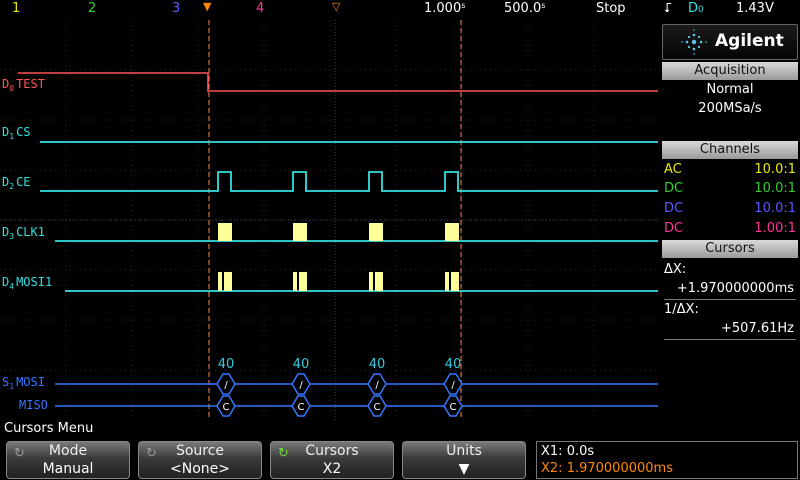 The height and width of the screenshot is (480, 800). I want to click on channel-1-indicator: 1, so click(16, 8).